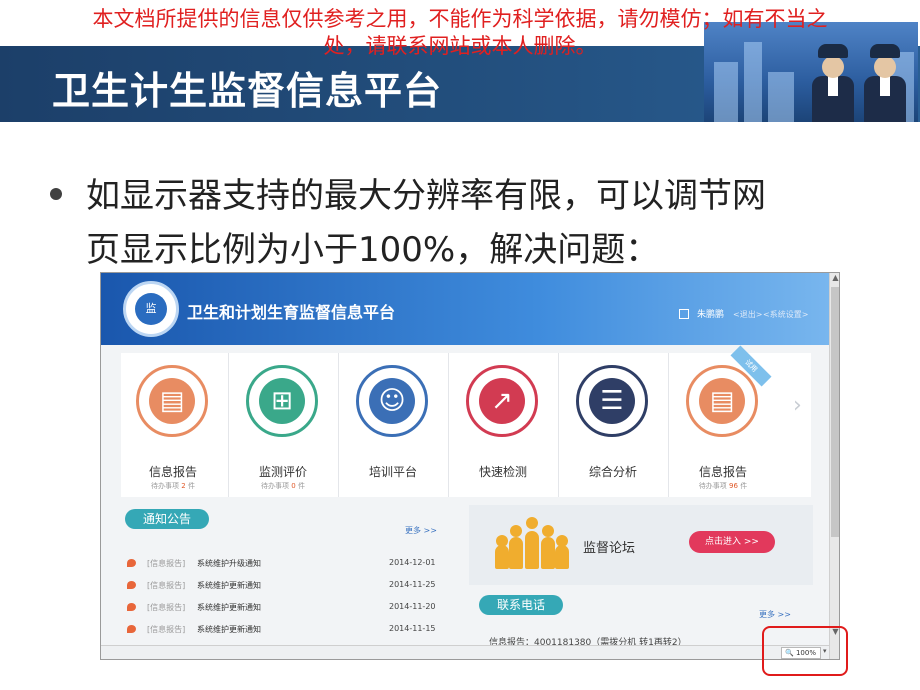 The height and width of the screenshot is (690, 920). I want to click on notice-date: 2014-12-01, so click(412, 562).